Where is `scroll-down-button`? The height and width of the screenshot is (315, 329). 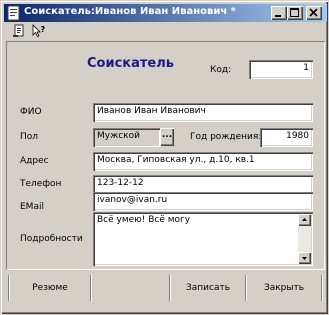
scroll-down-button is located at coordinates (304, 258).